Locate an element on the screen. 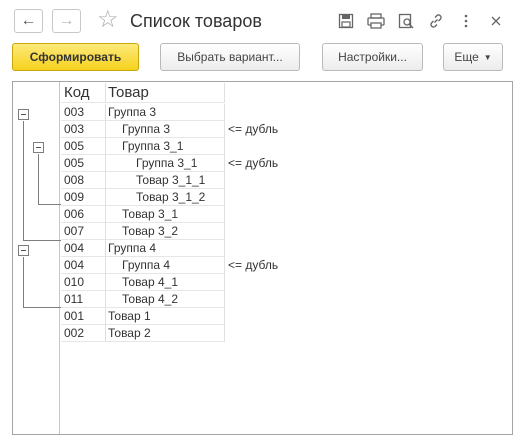 The image size is (523, 445). table-row: 001 Товар 1 is located at coordinates (281, 316).